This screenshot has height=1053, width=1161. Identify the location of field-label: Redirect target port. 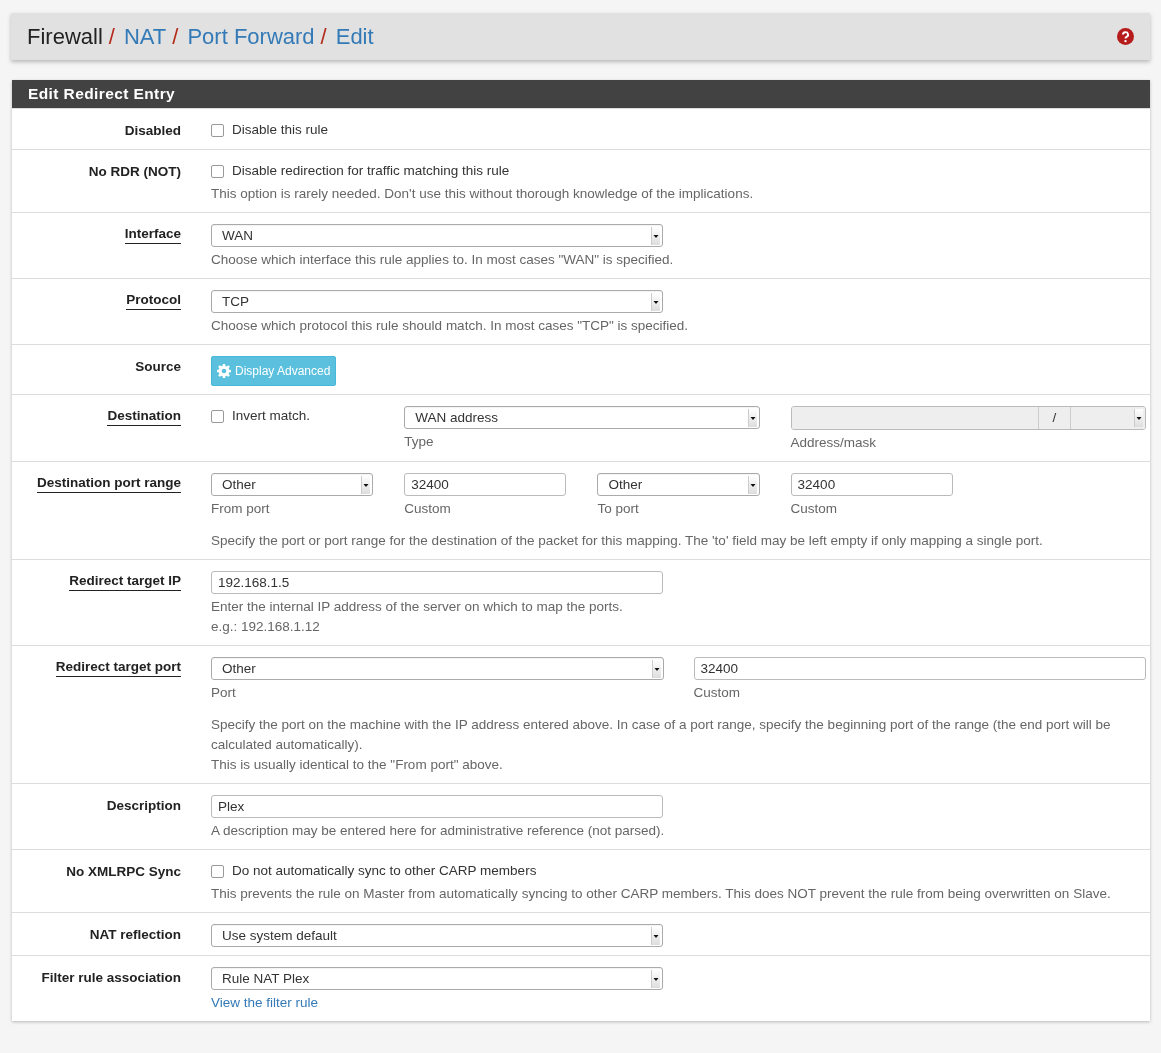
(118, 667).